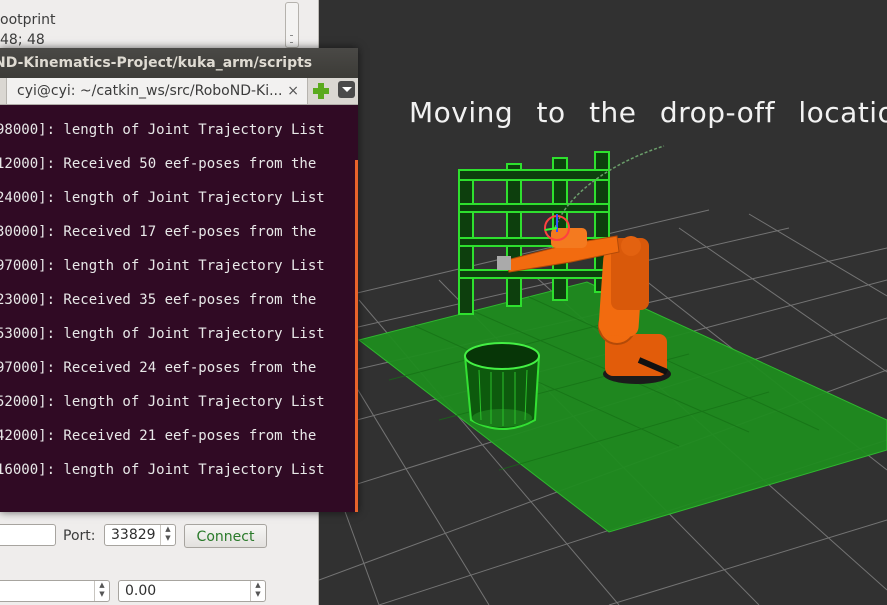 The width and height of the screenshot is (887, 605). What do you see at coordinates (79, 536) in the screenshot?
I see `port-label: Port:` at bounding box center [79, 536].